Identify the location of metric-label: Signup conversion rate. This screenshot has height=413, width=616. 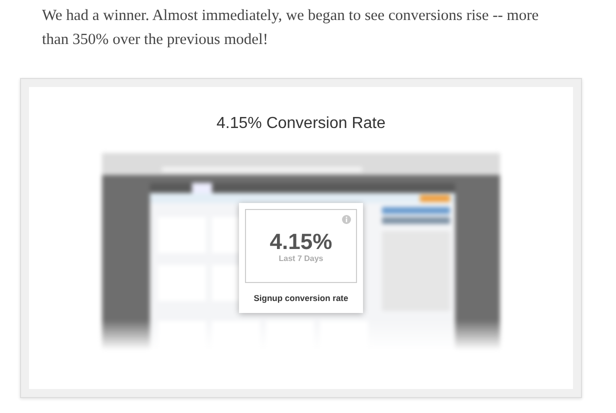
(301, 298).